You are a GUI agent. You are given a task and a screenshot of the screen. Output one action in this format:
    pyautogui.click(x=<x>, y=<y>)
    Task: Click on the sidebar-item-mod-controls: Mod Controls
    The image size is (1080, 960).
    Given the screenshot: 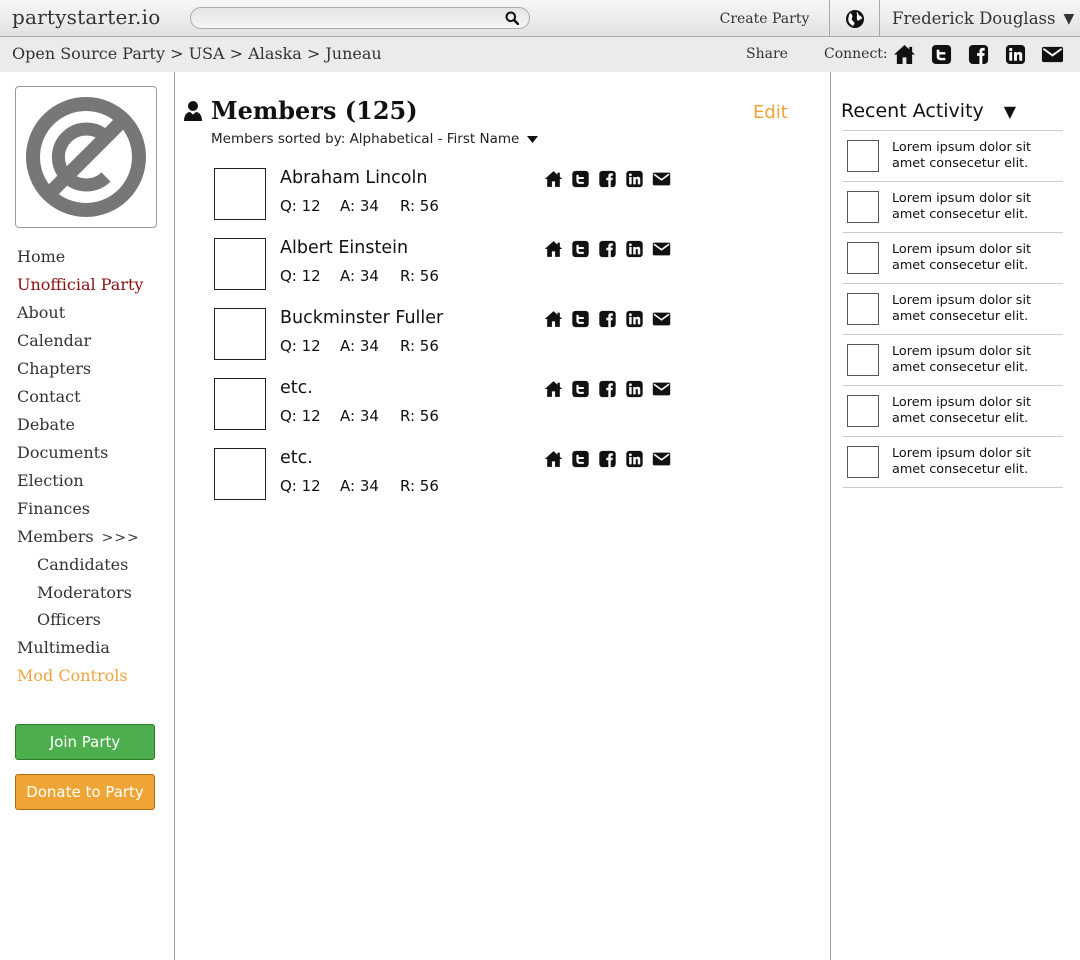 What is the action you would take?
    pyautogui.click(x=80, y=679)
    